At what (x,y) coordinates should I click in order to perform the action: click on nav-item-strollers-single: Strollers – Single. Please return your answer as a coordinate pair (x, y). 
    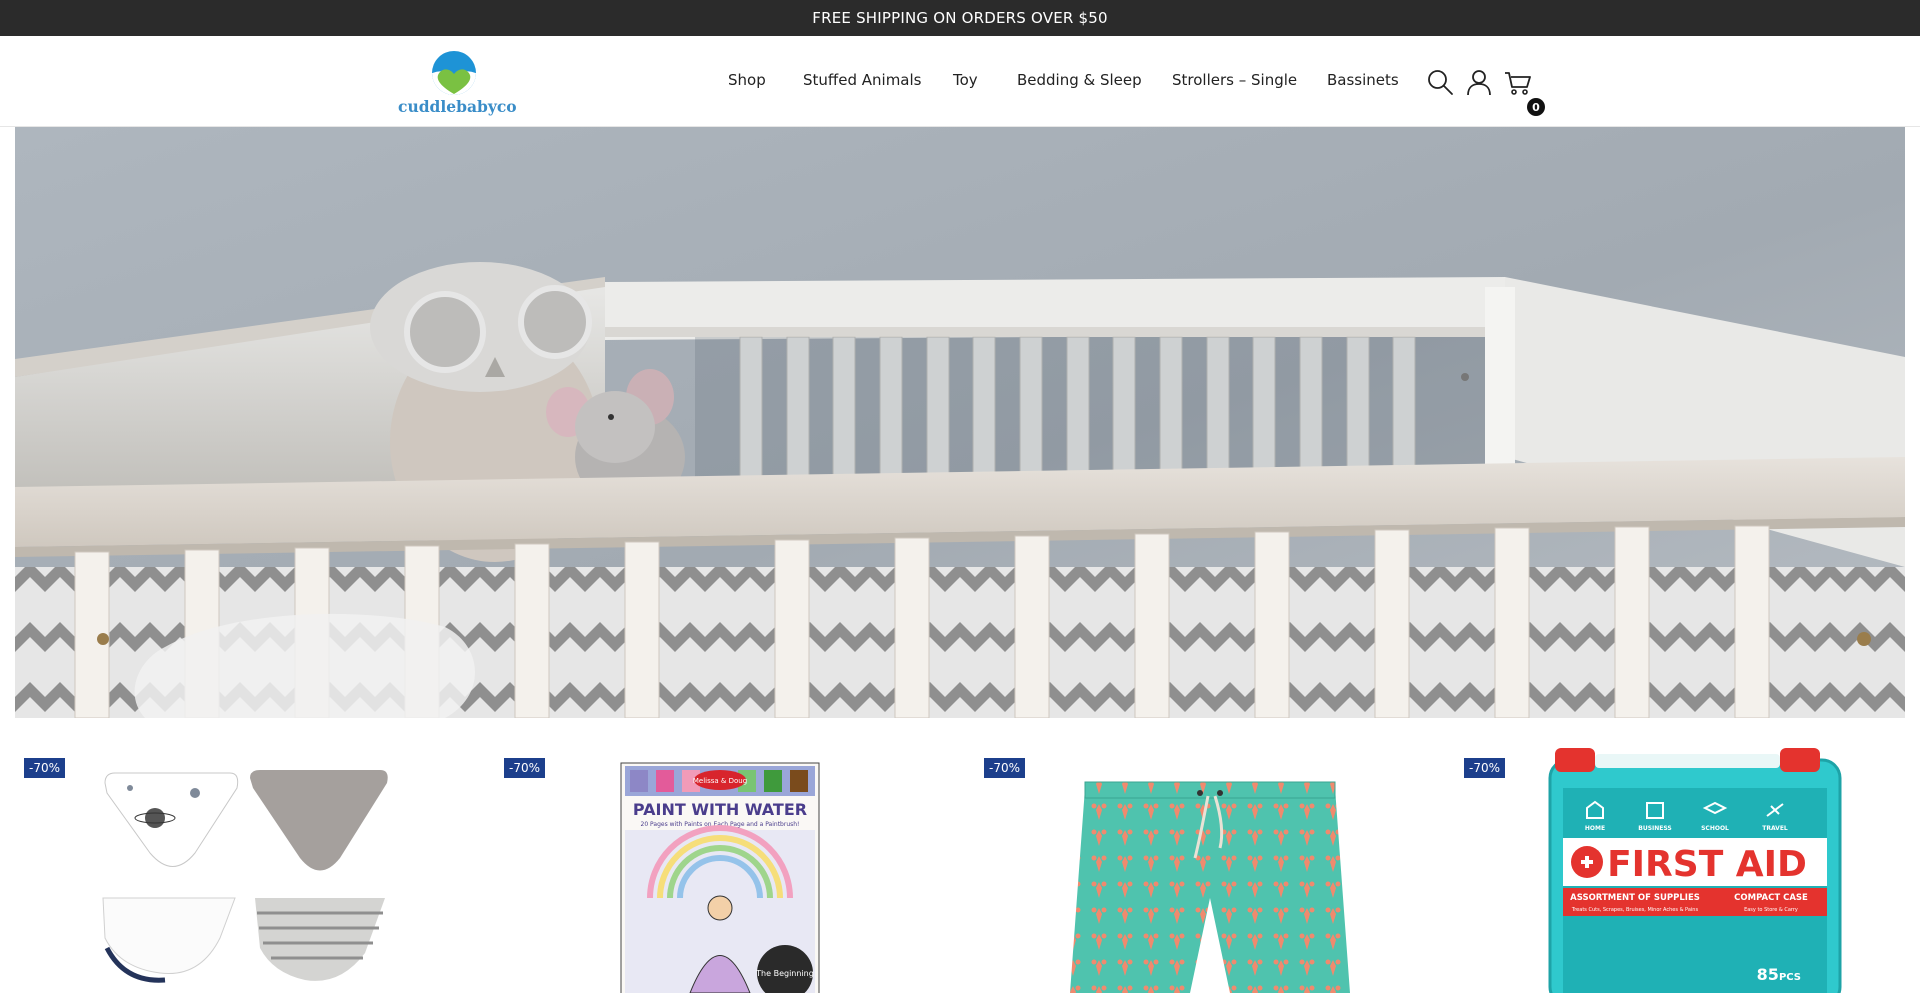
    Looking at the image, I should click on (1234, 80).